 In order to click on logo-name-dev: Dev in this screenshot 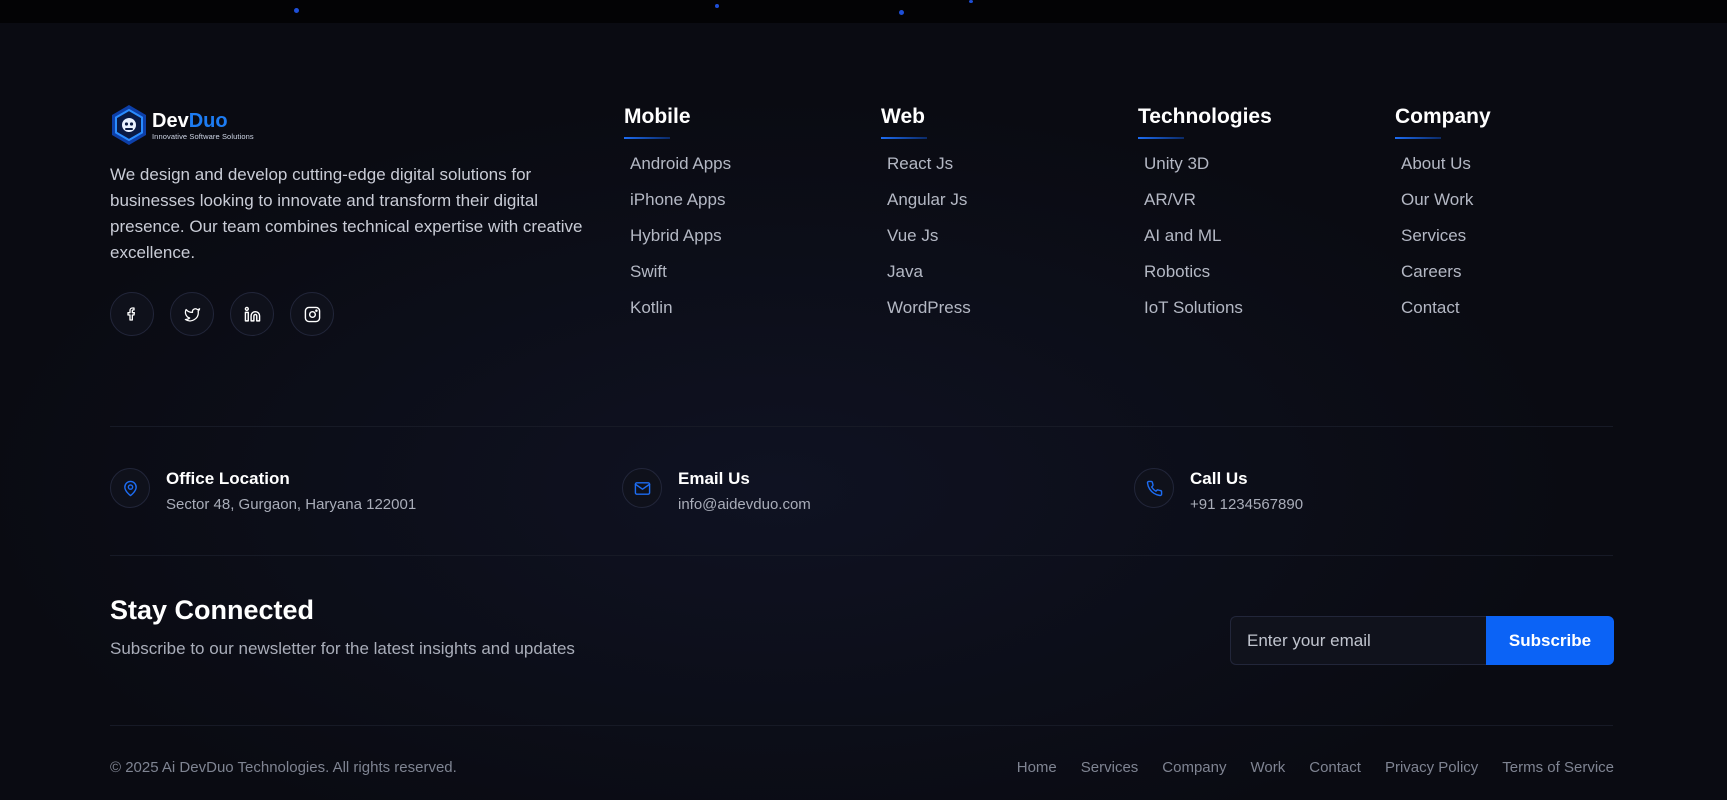, I will do `click(170, 120)`.